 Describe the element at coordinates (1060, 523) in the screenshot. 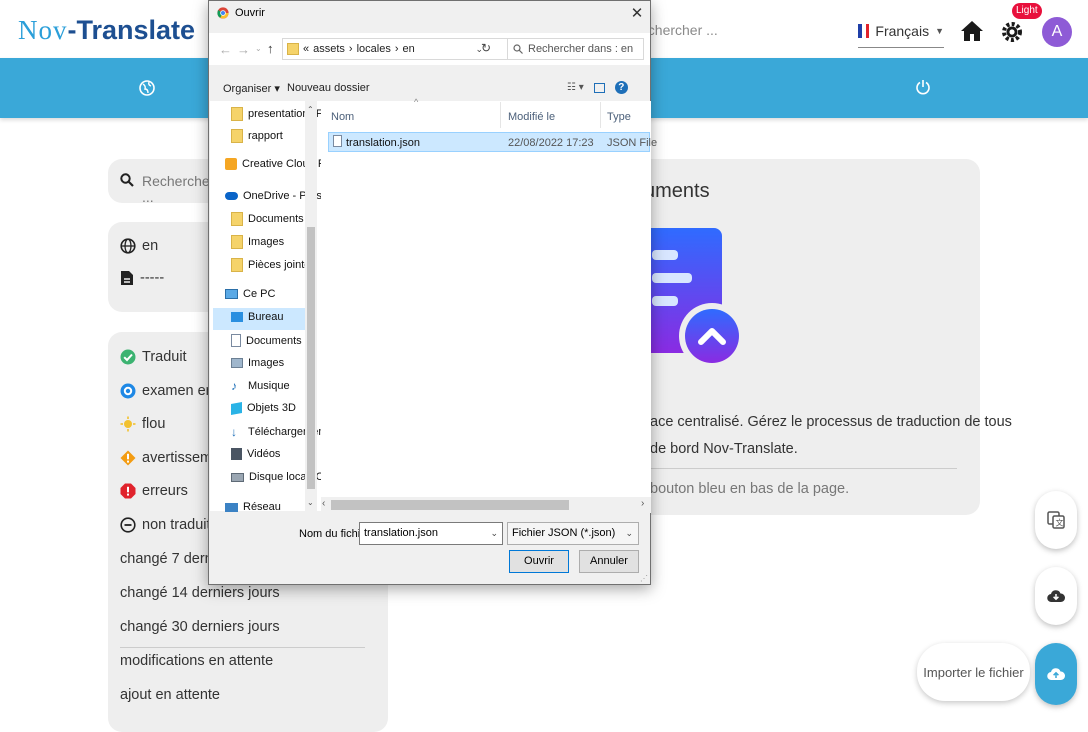

I see `svg-text: 文` at that location.